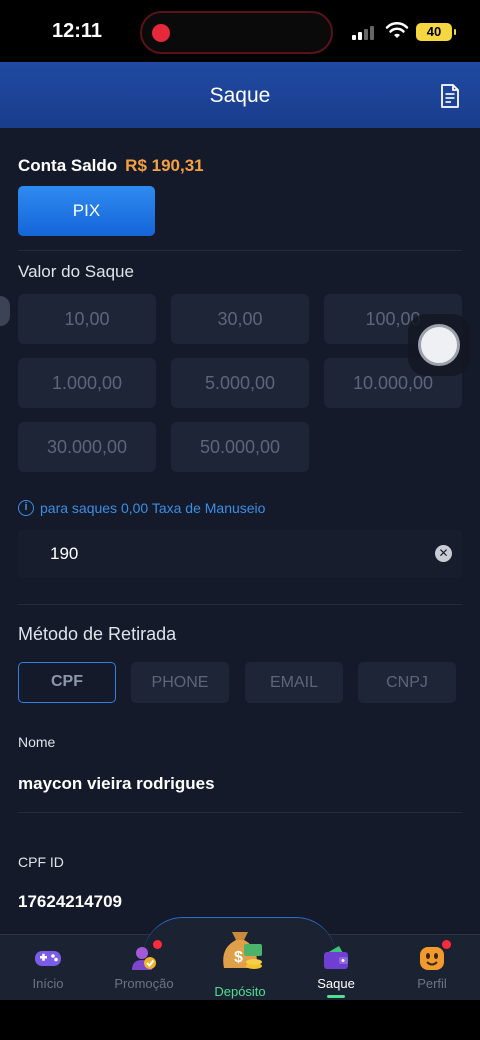 This screenshot has width=480, height=1040. I want to click on amount-option: 10,00, so click(87, 319).